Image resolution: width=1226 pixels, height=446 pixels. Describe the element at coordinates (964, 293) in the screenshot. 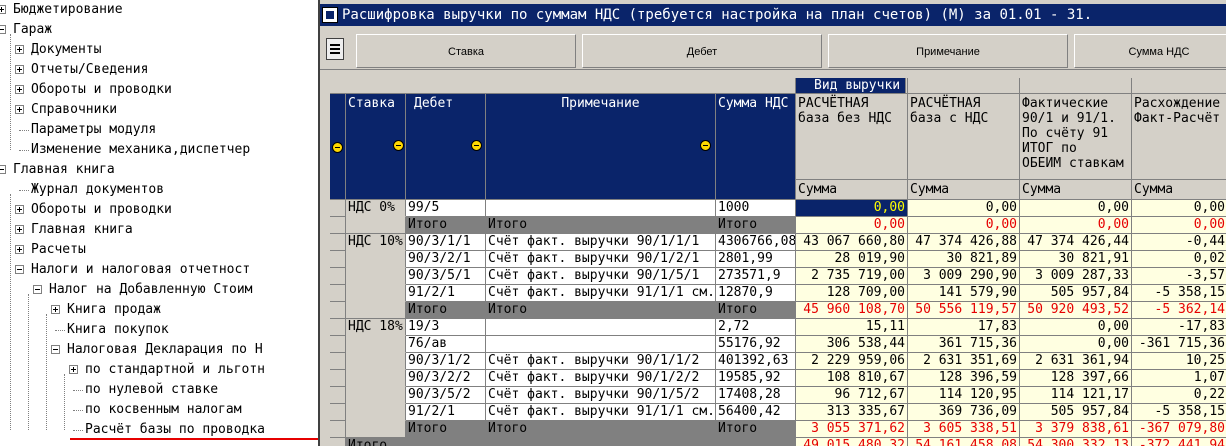

I see `cell-amount-b: 141 579,90` at that location.